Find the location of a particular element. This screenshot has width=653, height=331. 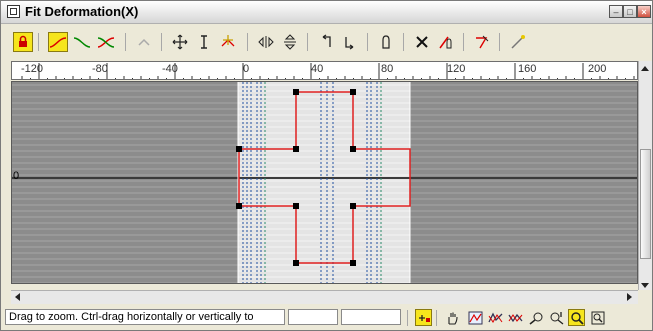

horizontal-ruler: -120 -80 -40 0 40 80 120 160 200 is located at coordinates (324, 70).